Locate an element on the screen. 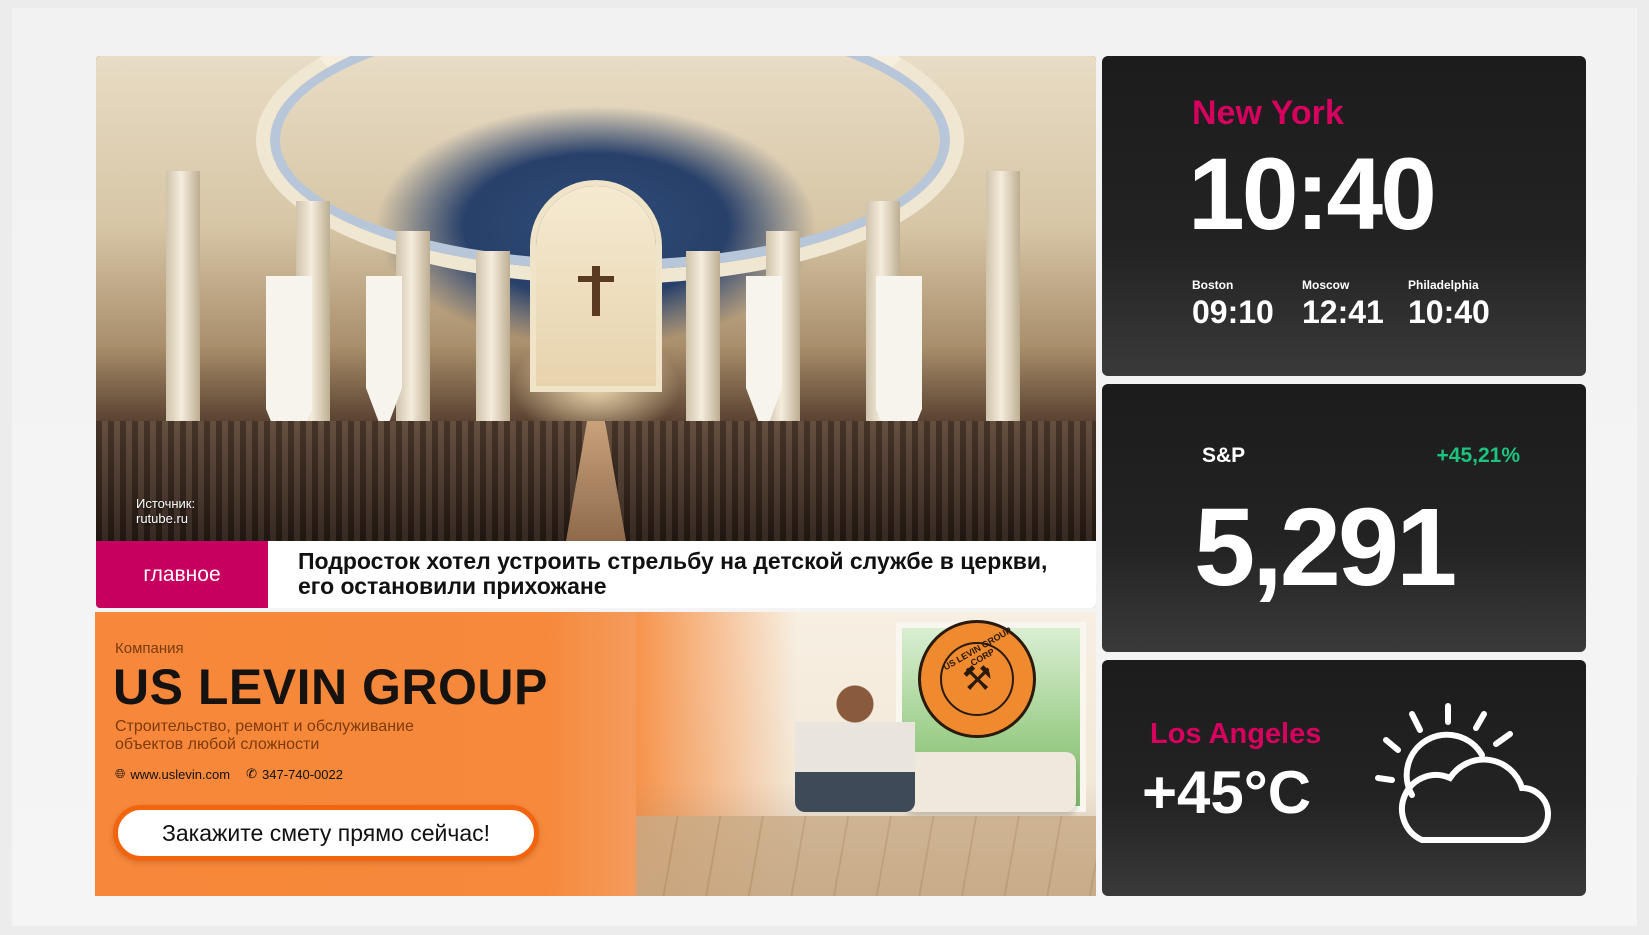 This screenshot has width=1649, height=935. sub-clock-philadelphia: Philadelphia 10:40 is located at coordinates (1449, 304).